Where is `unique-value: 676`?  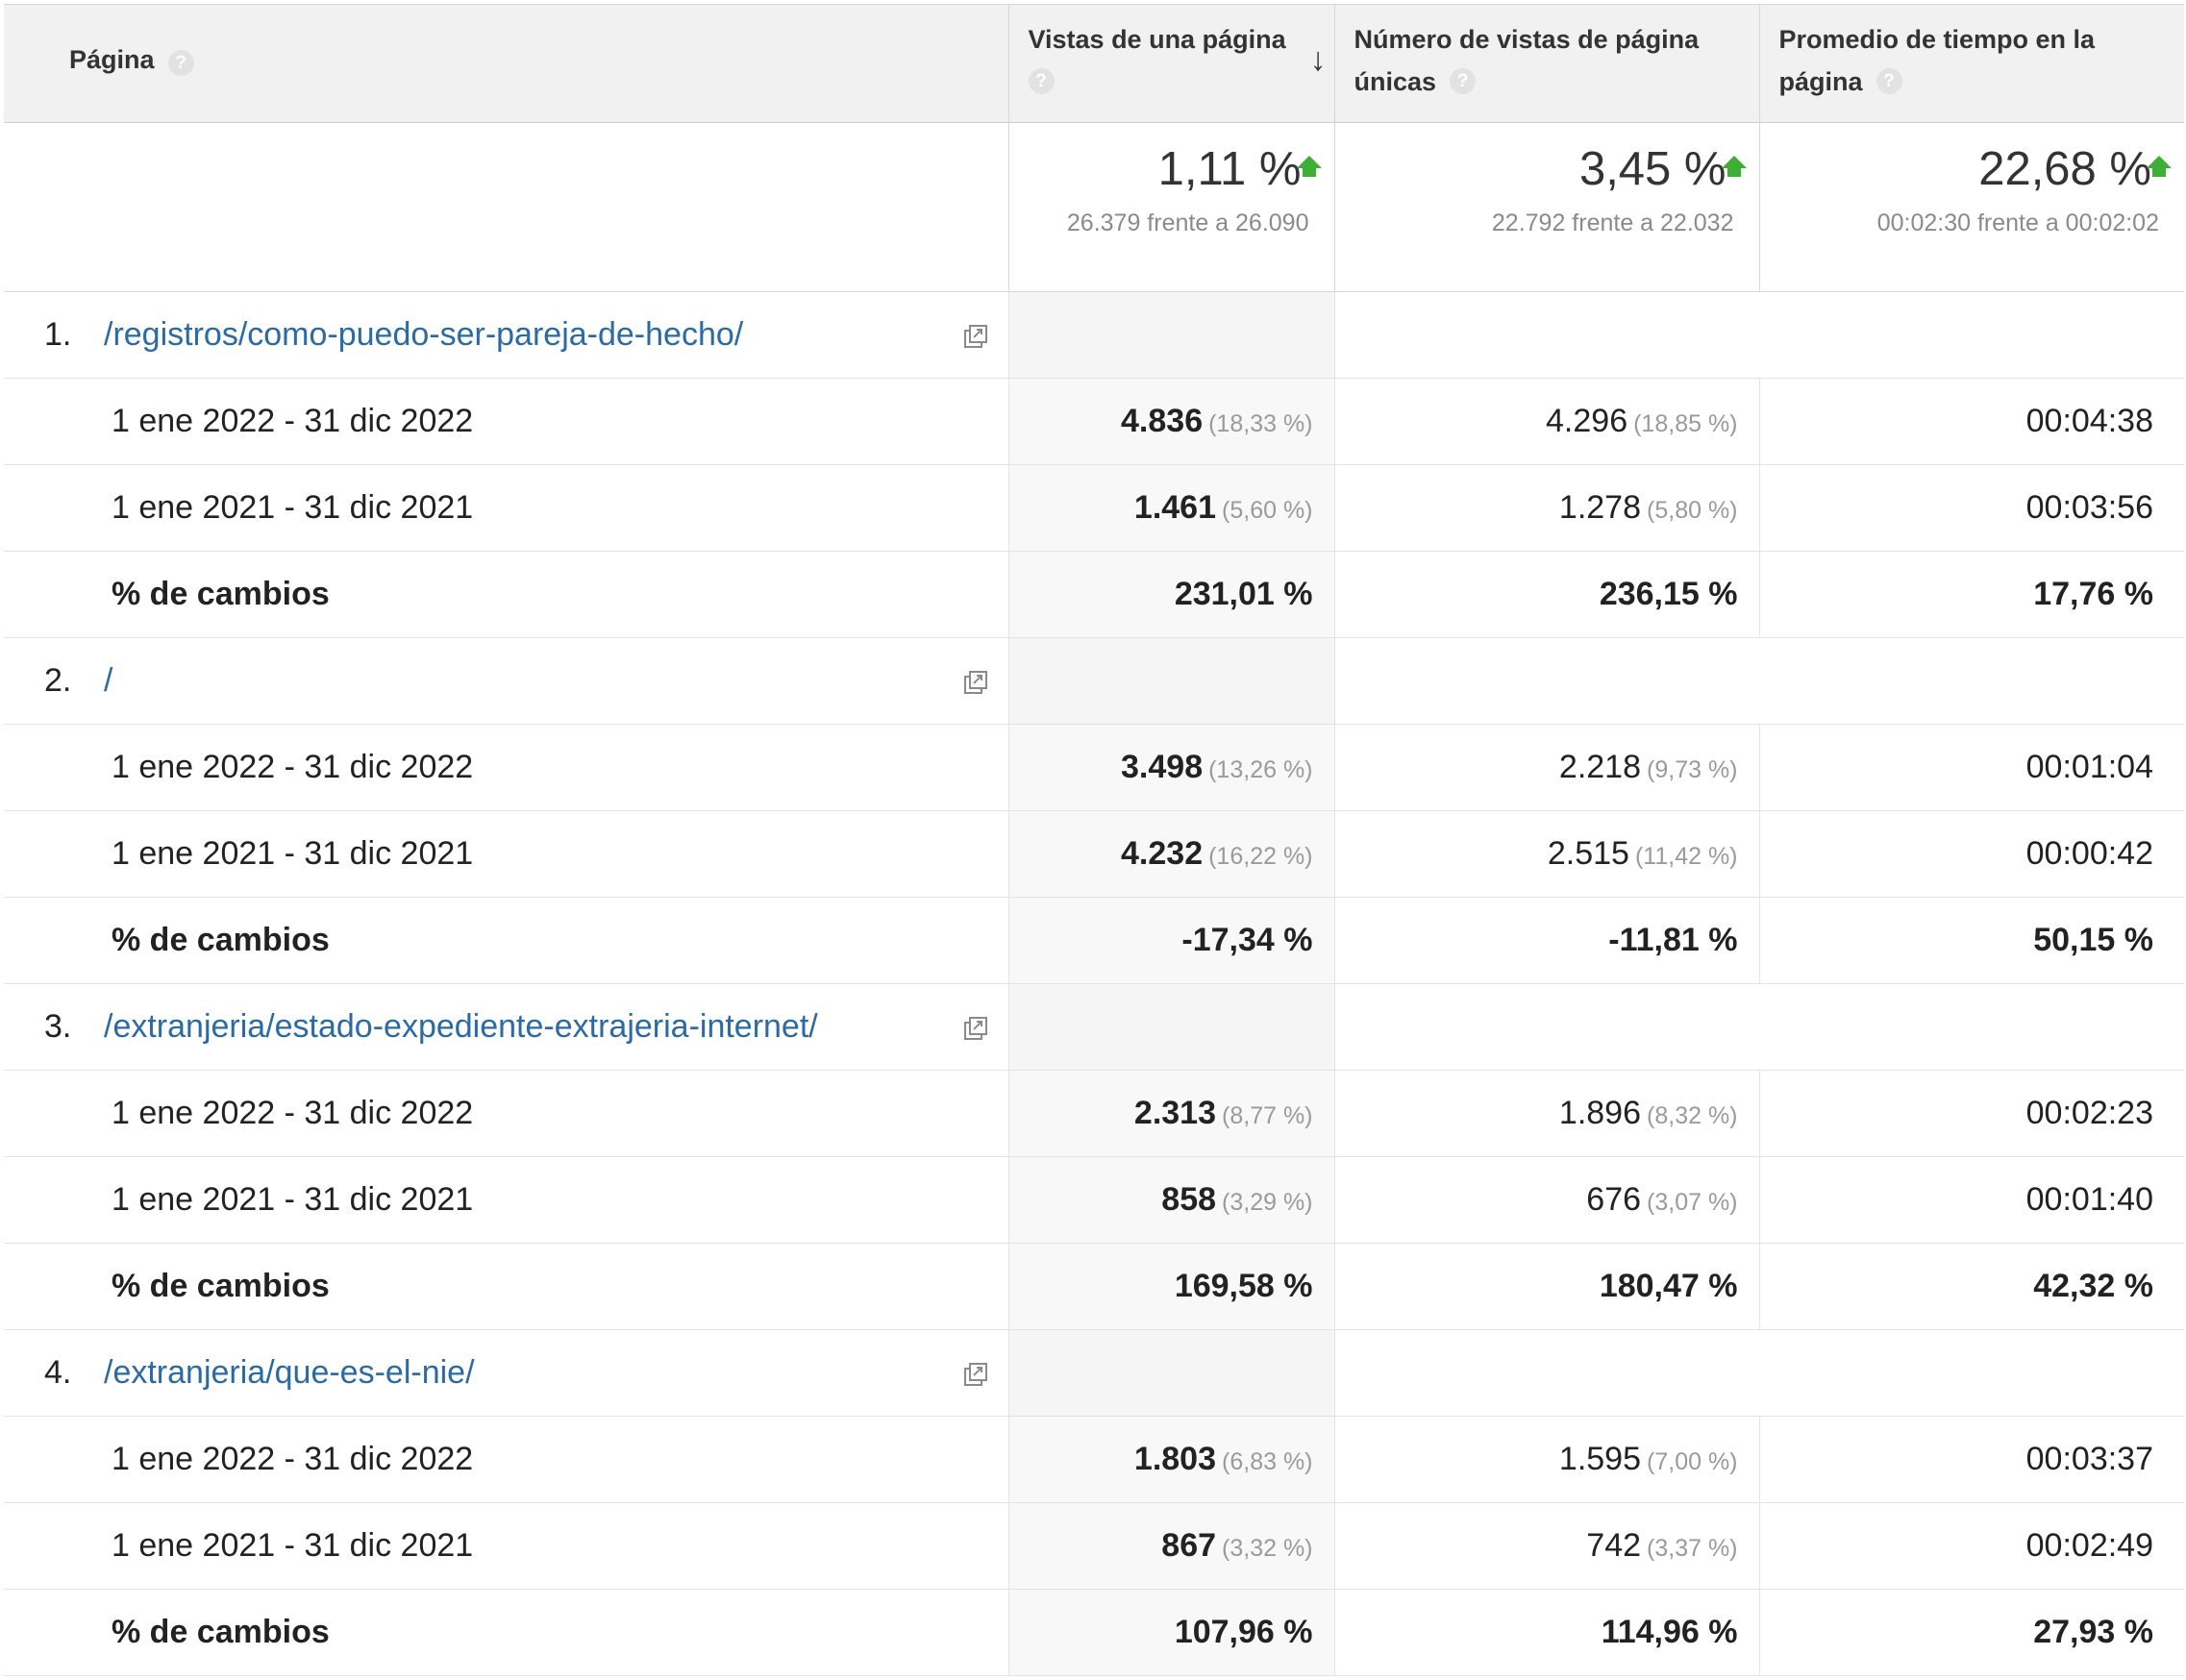 unique-value: 676 is located at coordinates (1614, 1200).